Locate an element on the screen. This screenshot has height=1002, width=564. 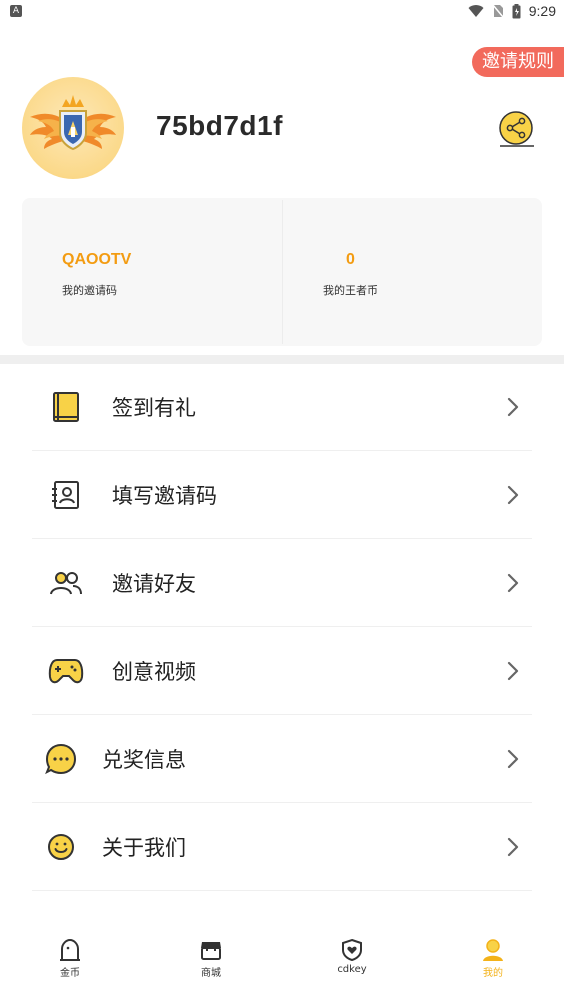
users-icon is located at coordinates (66, 582).